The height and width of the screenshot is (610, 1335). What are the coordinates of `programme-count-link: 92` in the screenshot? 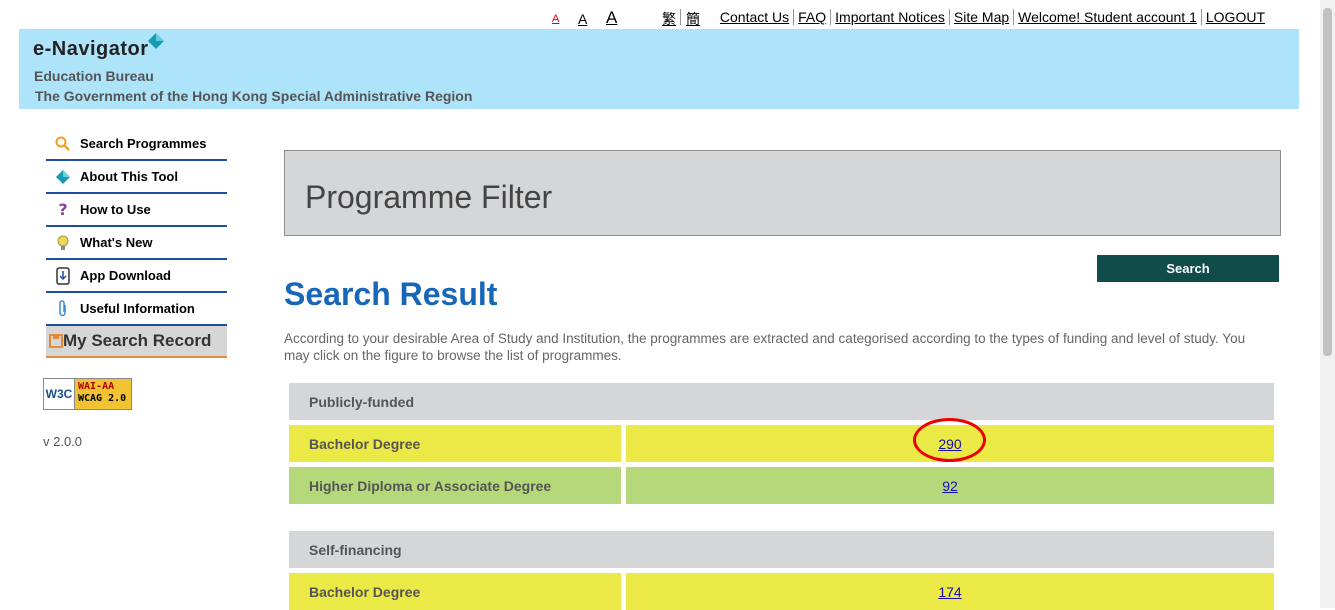 It's located at (950, 486).